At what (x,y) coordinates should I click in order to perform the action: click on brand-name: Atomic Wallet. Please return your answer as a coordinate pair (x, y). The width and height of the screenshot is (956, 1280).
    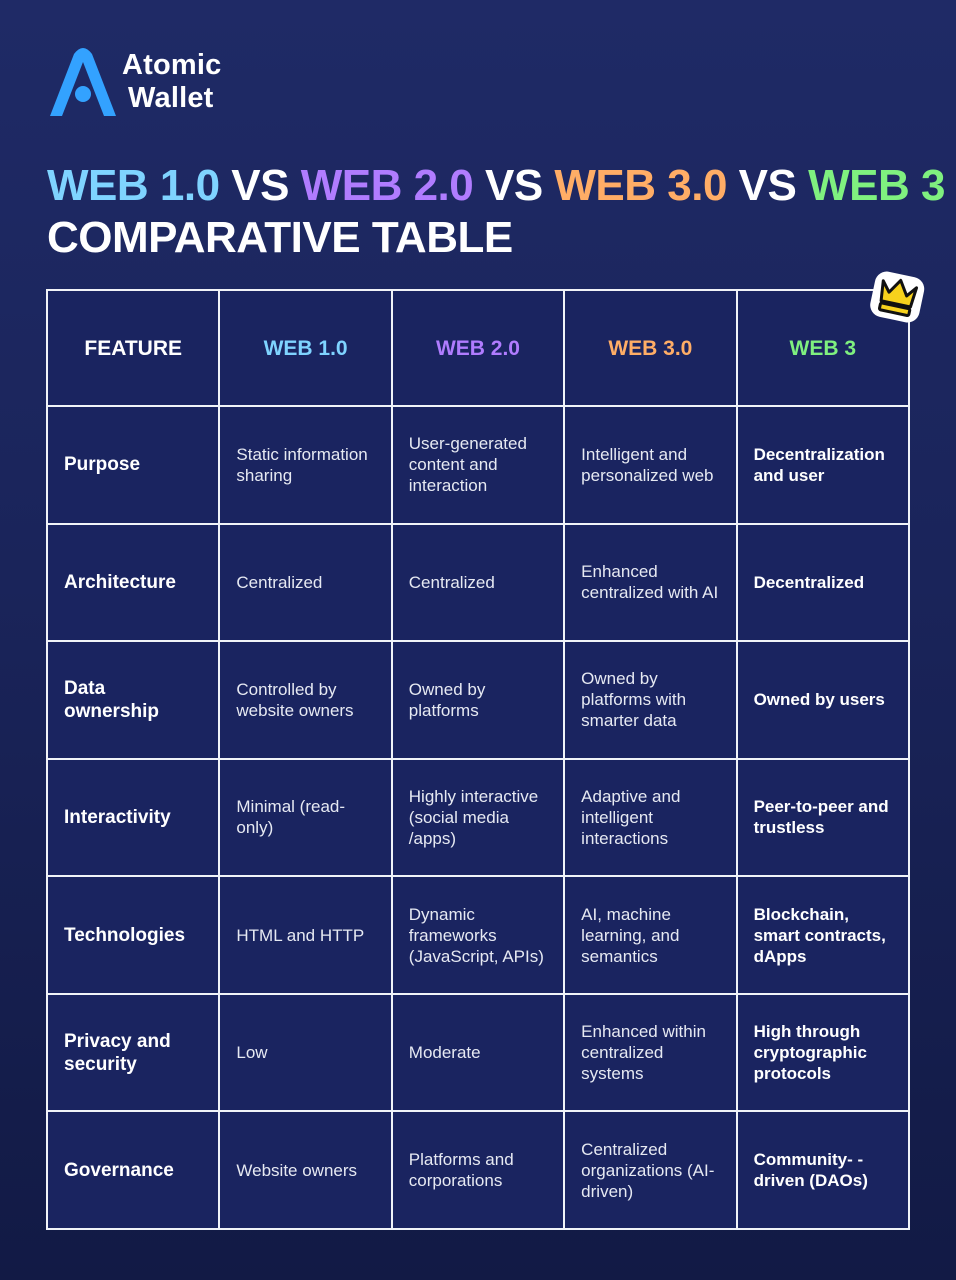
    Looking at the image, I should click on (172, 82).